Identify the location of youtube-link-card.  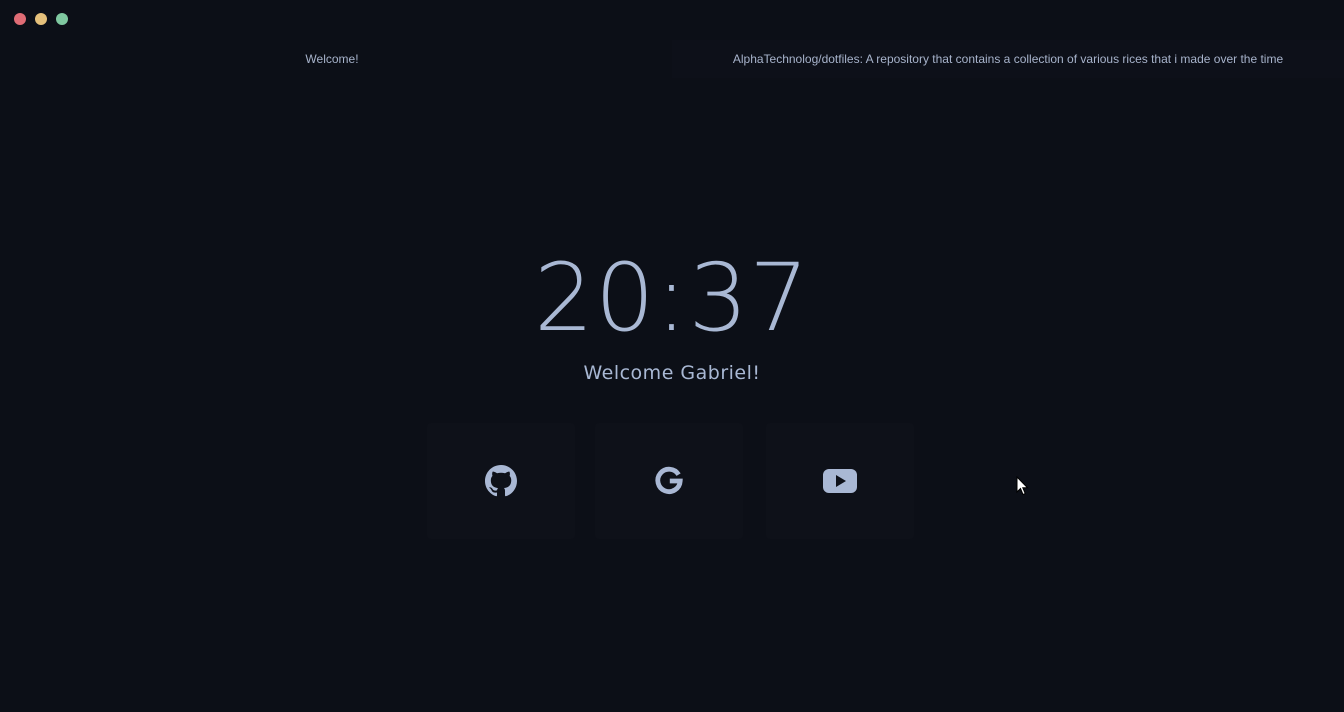
(840, 481).